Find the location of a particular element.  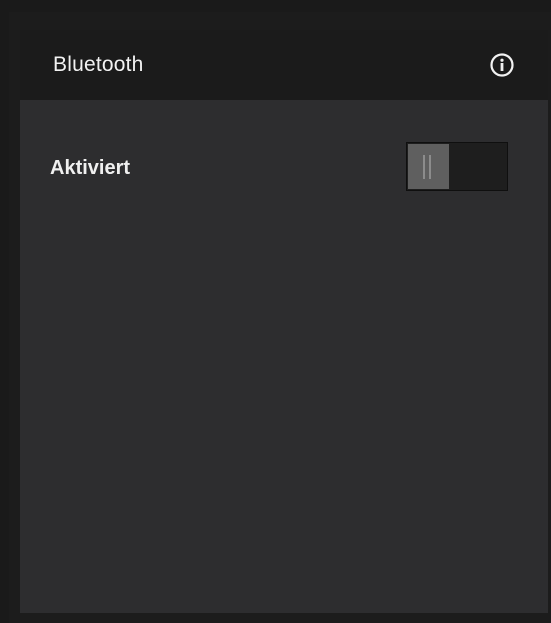

panel-header: Bluetooth is located at coordinates (284, 65).